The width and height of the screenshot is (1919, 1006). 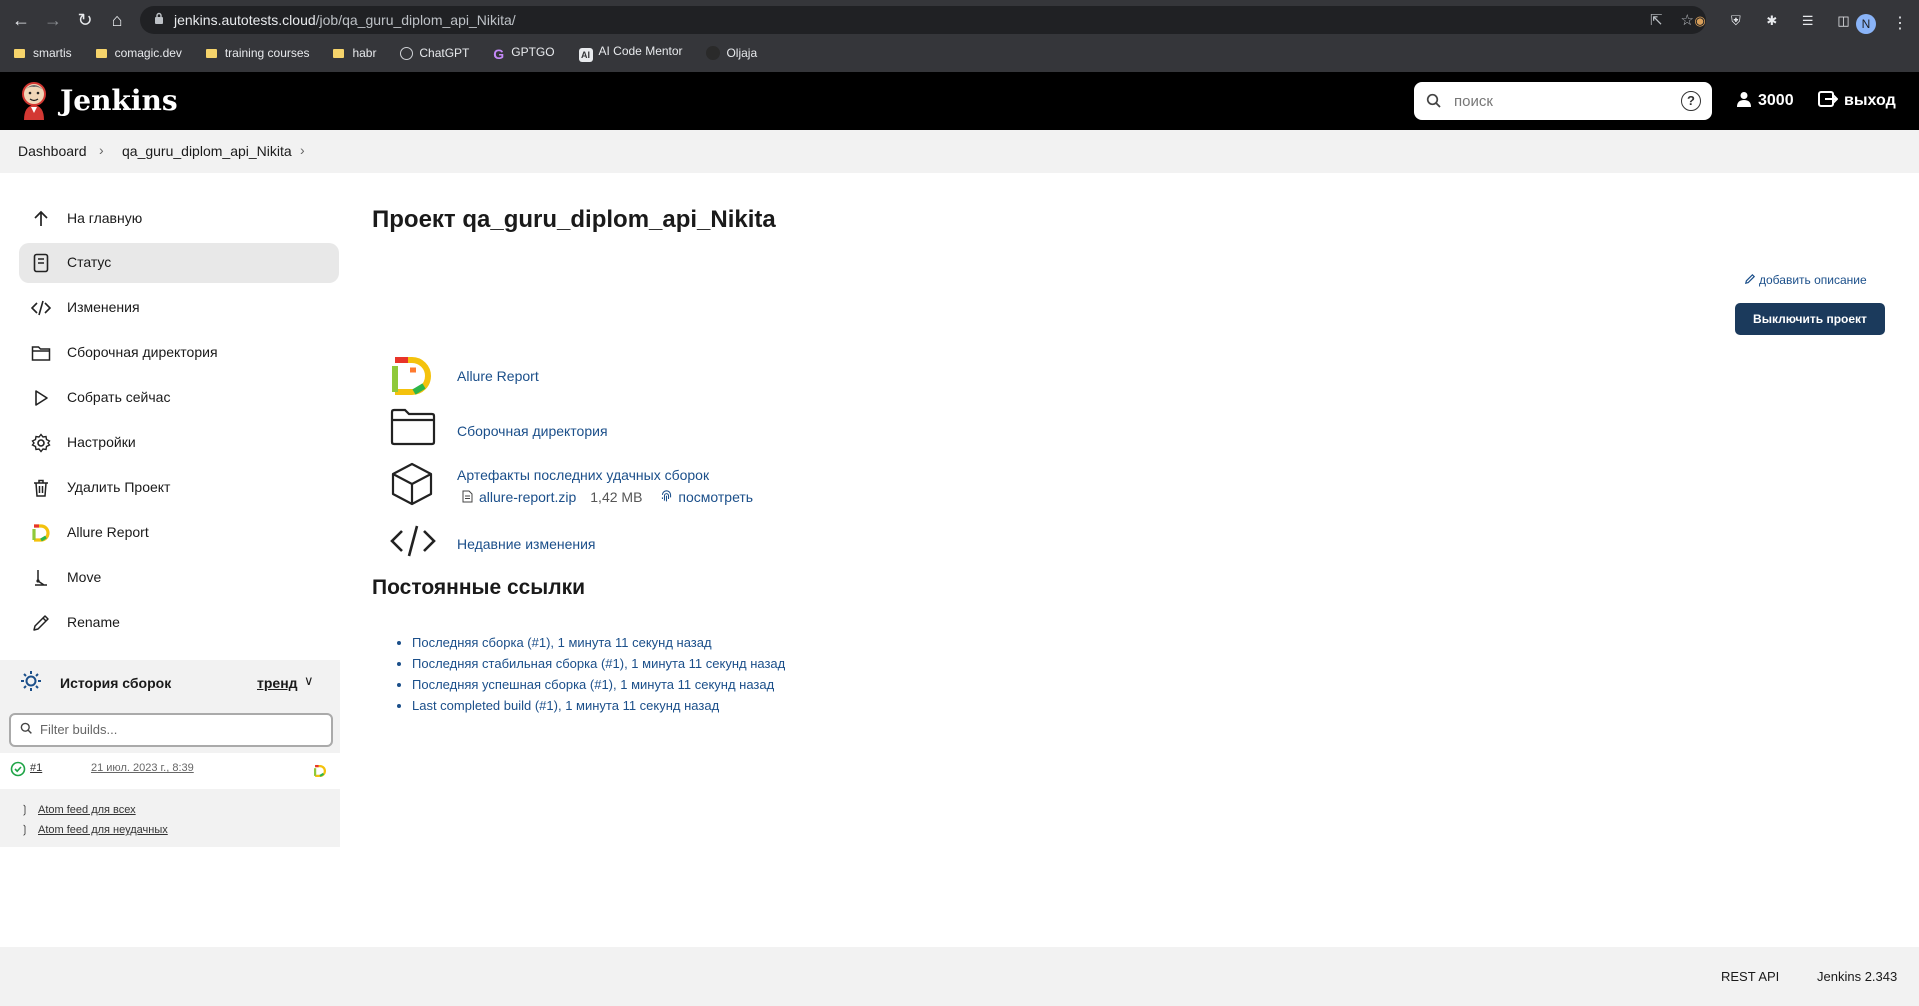 I want to click on search-box: поиск ?, so click(x=1563, y=101).